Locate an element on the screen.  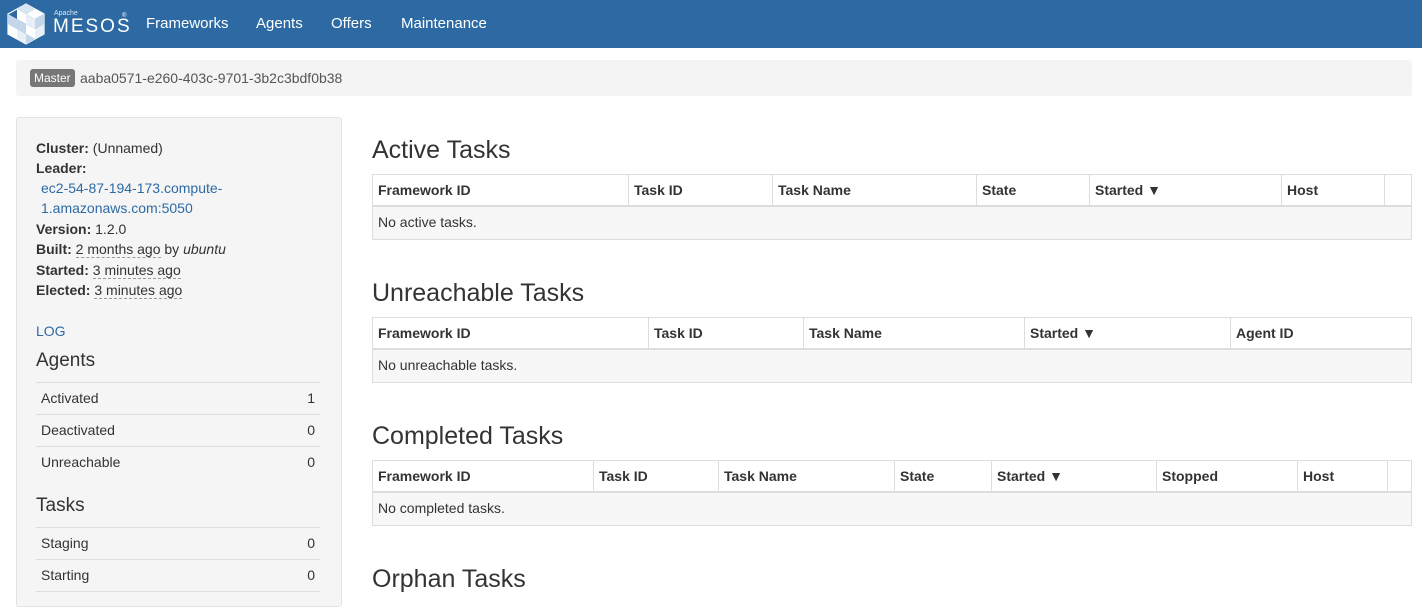
empty-row: No active tasks. is located at coordinates (892, 223).